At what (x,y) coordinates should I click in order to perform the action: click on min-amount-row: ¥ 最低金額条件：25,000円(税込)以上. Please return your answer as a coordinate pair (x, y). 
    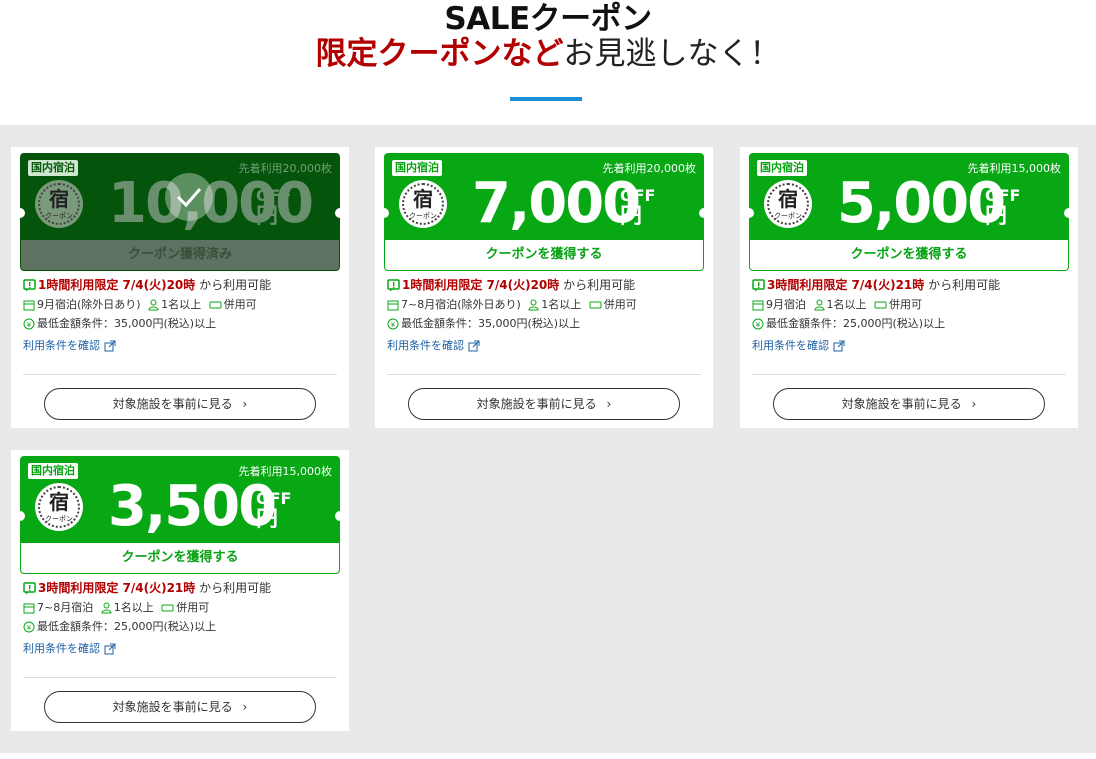
    Looking at the image, I should click on (910, 324).